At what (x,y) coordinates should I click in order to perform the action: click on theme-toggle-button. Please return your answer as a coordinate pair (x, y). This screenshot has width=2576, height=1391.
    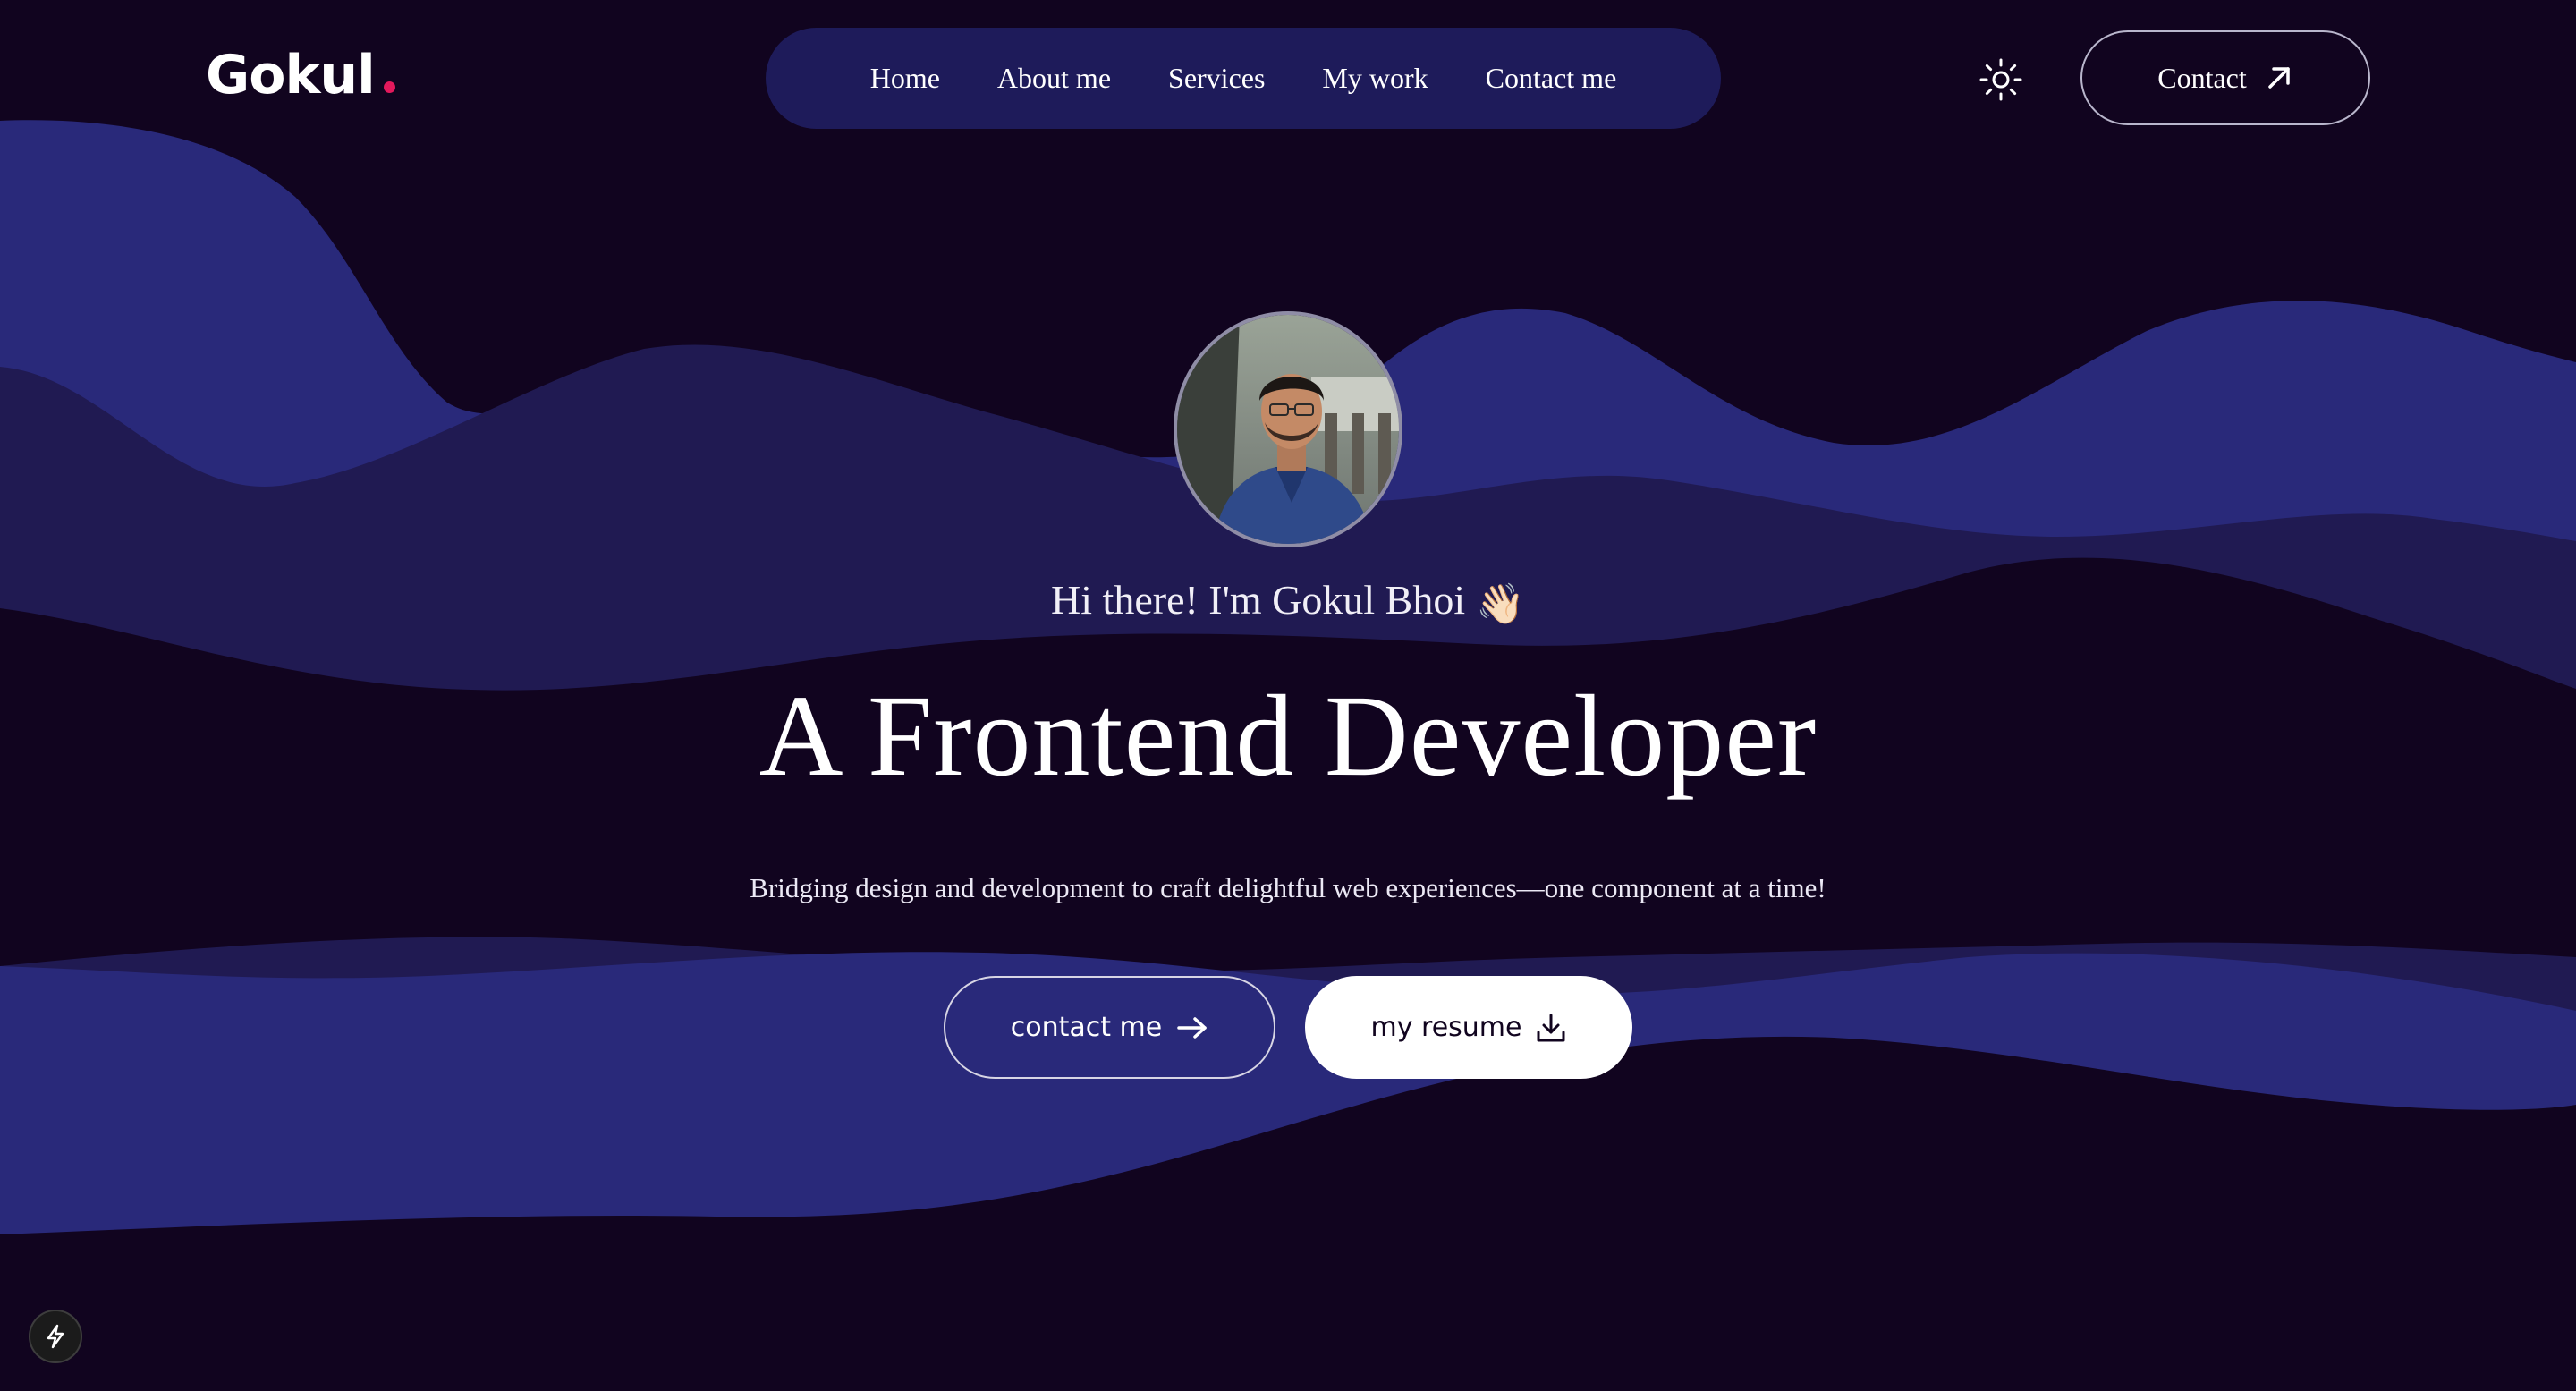
    Looking at the image, I should click on (2001, 79).